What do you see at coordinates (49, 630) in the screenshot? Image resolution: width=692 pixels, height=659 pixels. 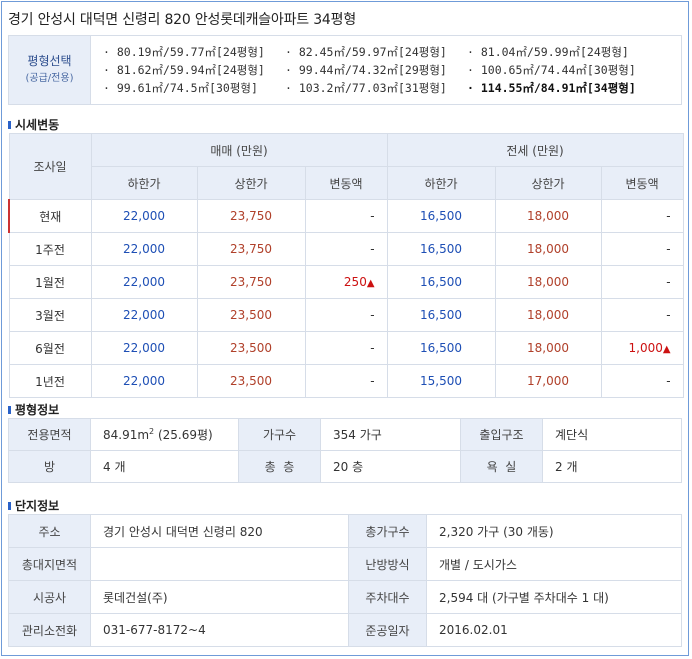 I see `office-phone-label: 관리소전화` at bounding box center [49, 630].